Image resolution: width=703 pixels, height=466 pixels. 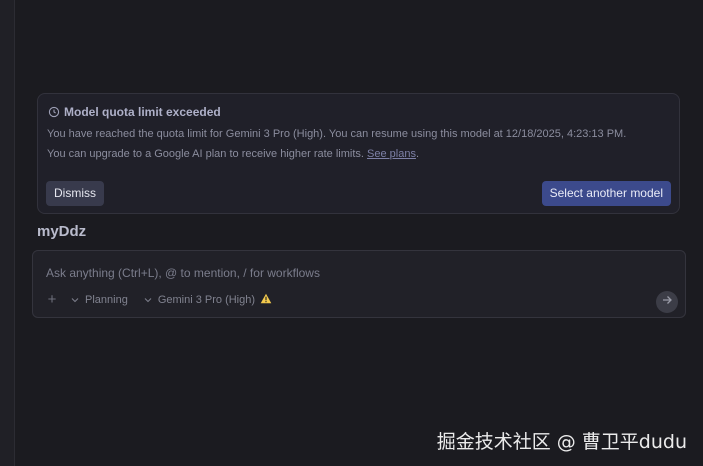 I want to click on watermark: 掘金技术社区 @ 曹卫平dudu, so click(x=561, y=442).